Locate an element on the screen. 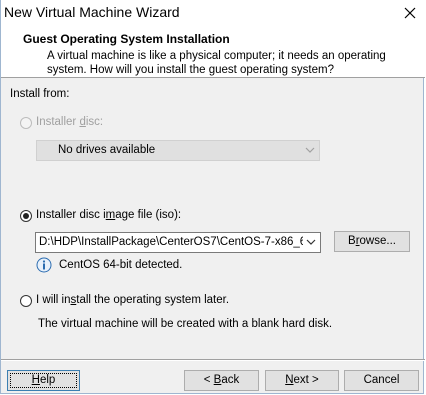 The height and width of the screenshot is (395, 426). label-part: tall the operating system later. is located at coordinates (153, 300).